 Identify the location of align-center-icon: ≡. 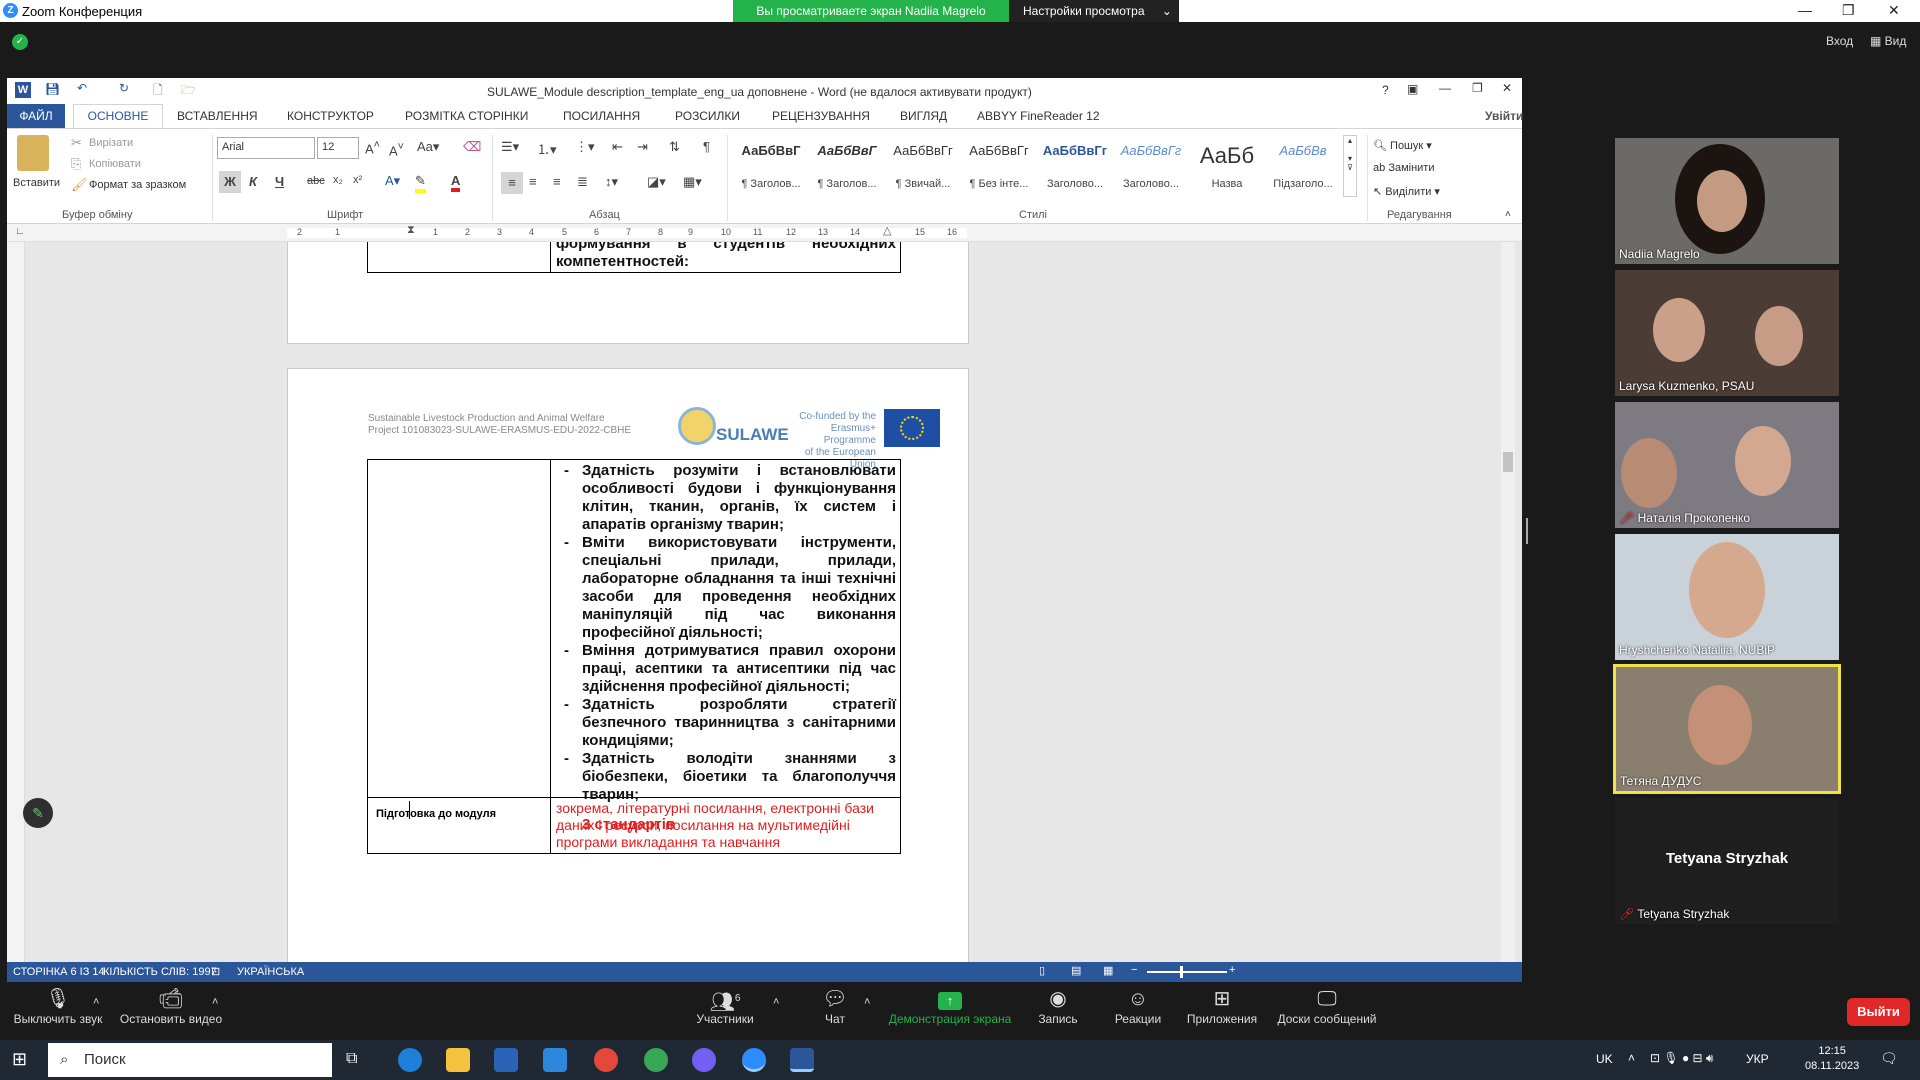
(533, 181).